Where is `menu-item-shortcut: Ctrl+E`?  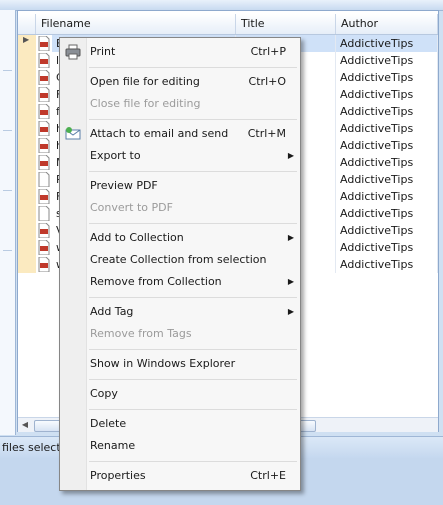
menu-item-shortcut: Ctrl+E is located at coordinates (268, 475).